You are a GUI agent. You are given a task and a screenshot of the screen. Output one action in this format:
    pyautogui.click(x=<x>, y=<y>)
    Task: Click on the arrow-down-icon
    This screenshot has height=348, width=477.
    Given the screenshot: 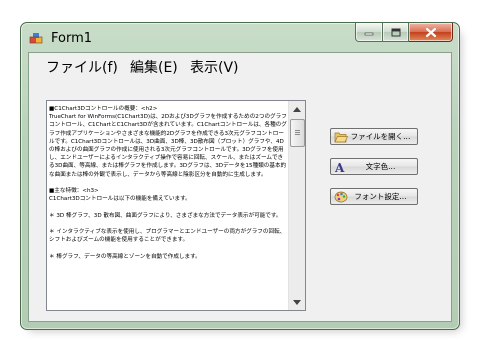 What is the action you would take?
    pyautogui.click(x=297, y=302)
    